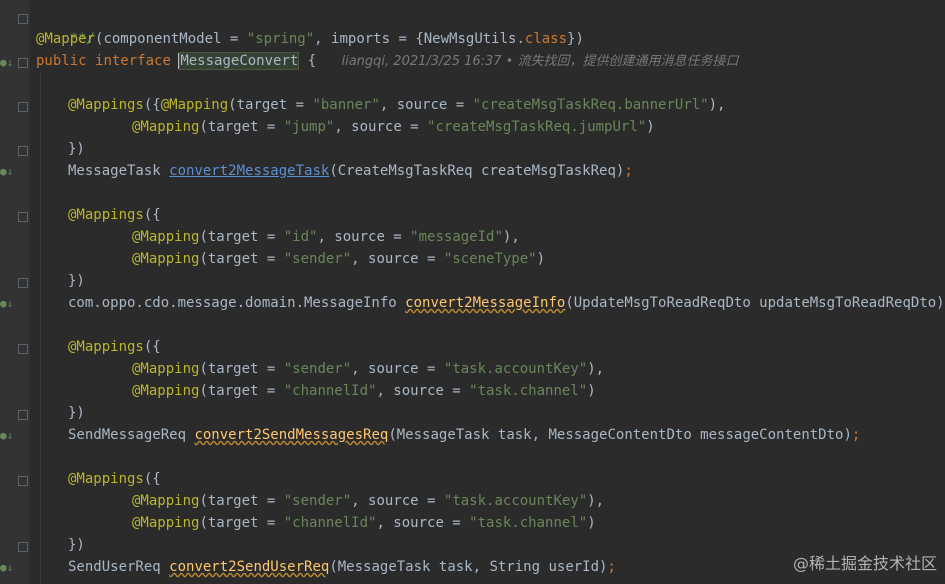  What do you see at coordinates (133, 61) in the screenshot?
I see `interface-keyword: interface` at bounding box center [133, 61].